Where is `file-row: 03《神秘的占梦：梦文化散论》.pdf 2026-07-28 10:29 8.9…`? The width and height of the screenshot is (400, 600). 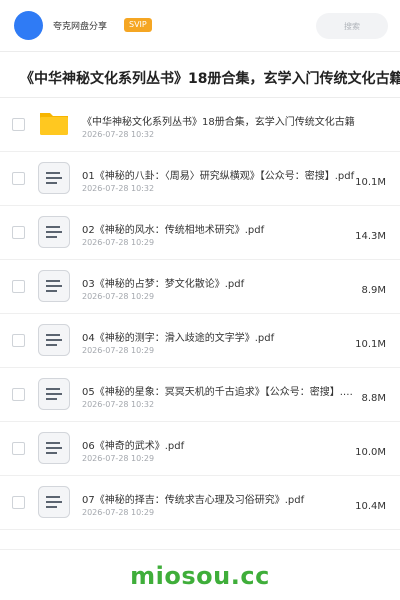
file-row: 03《神秘的占梦：梦文化散论》.pdf 2026-07-28 10:29 8.9… is located at coordinates (200, 287).